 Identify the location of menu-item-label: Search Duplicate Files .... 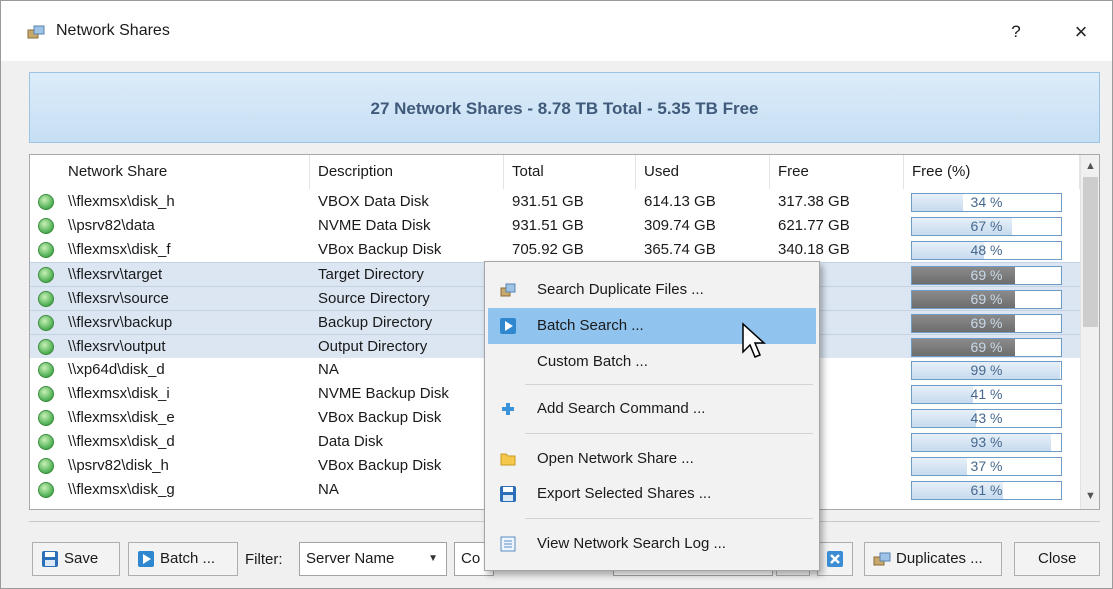
(620, 289).